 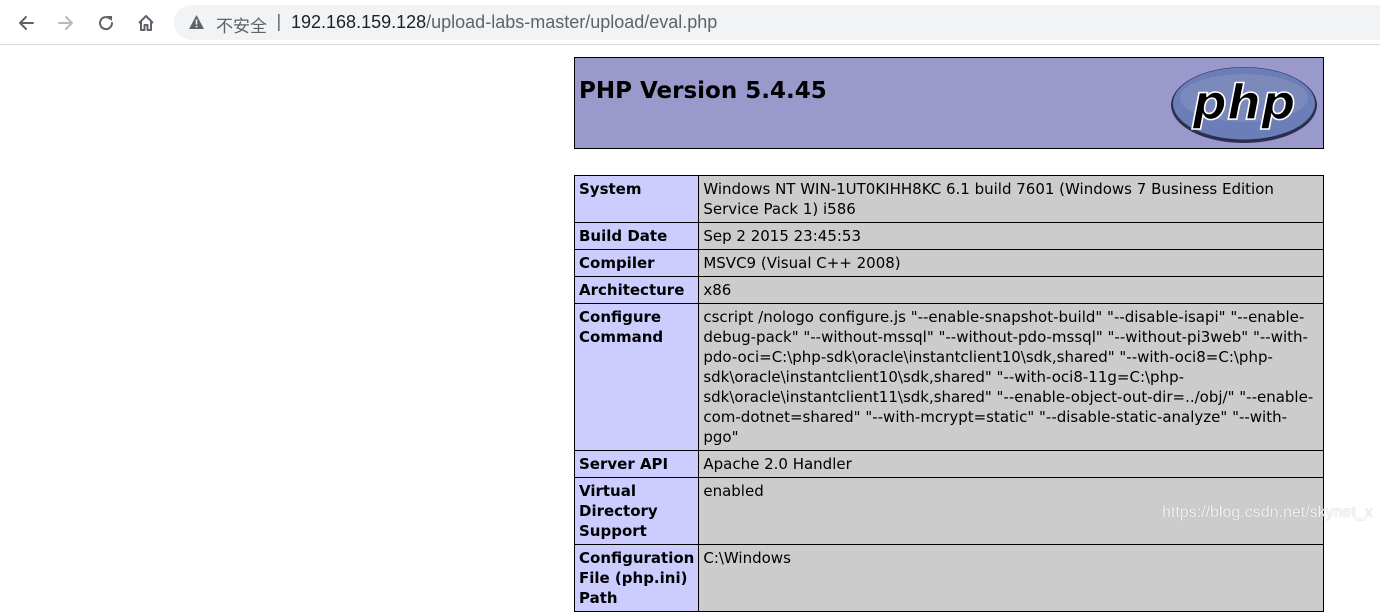 I want to click on row-key: Build Date, so click(x=636, y=236).